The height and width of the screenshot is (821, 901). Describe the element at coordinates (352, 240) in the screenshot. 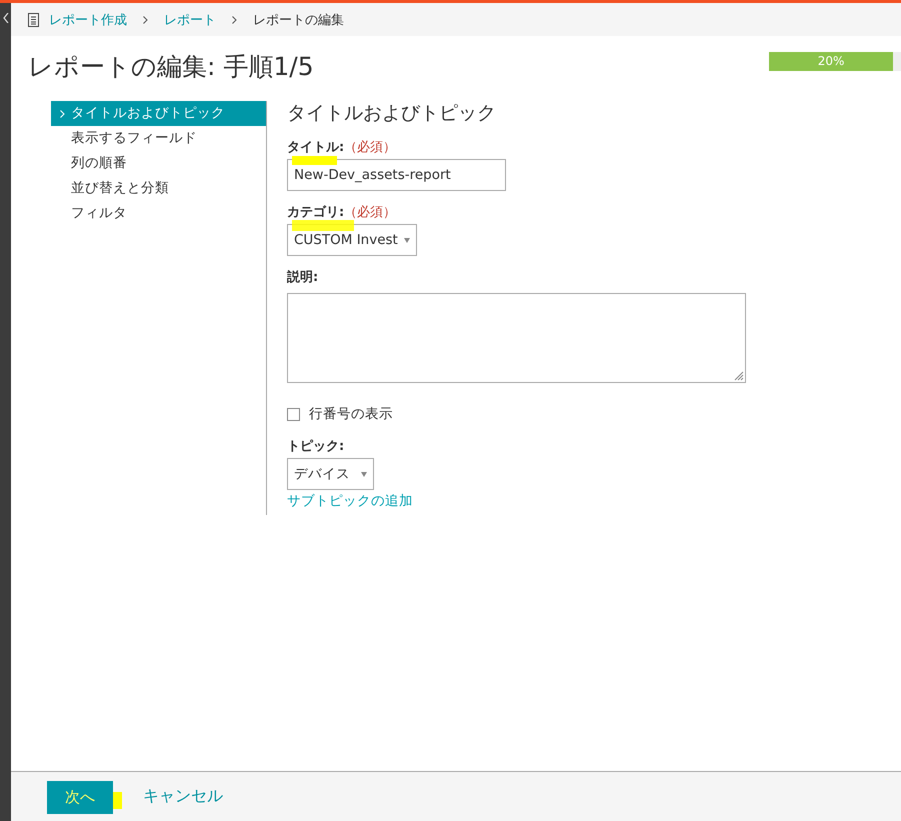

I see `category-dropdown: CUSTOM Invest` at that location.